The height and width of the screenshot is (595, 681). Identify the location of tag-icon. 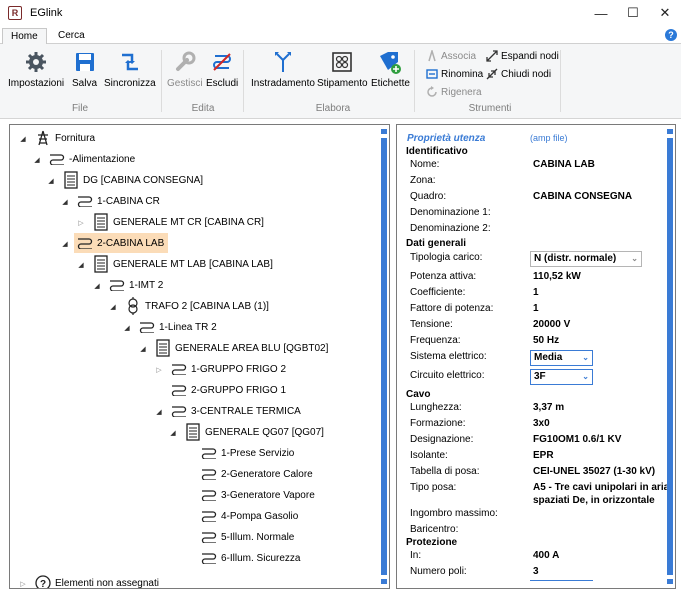
(390, 62).